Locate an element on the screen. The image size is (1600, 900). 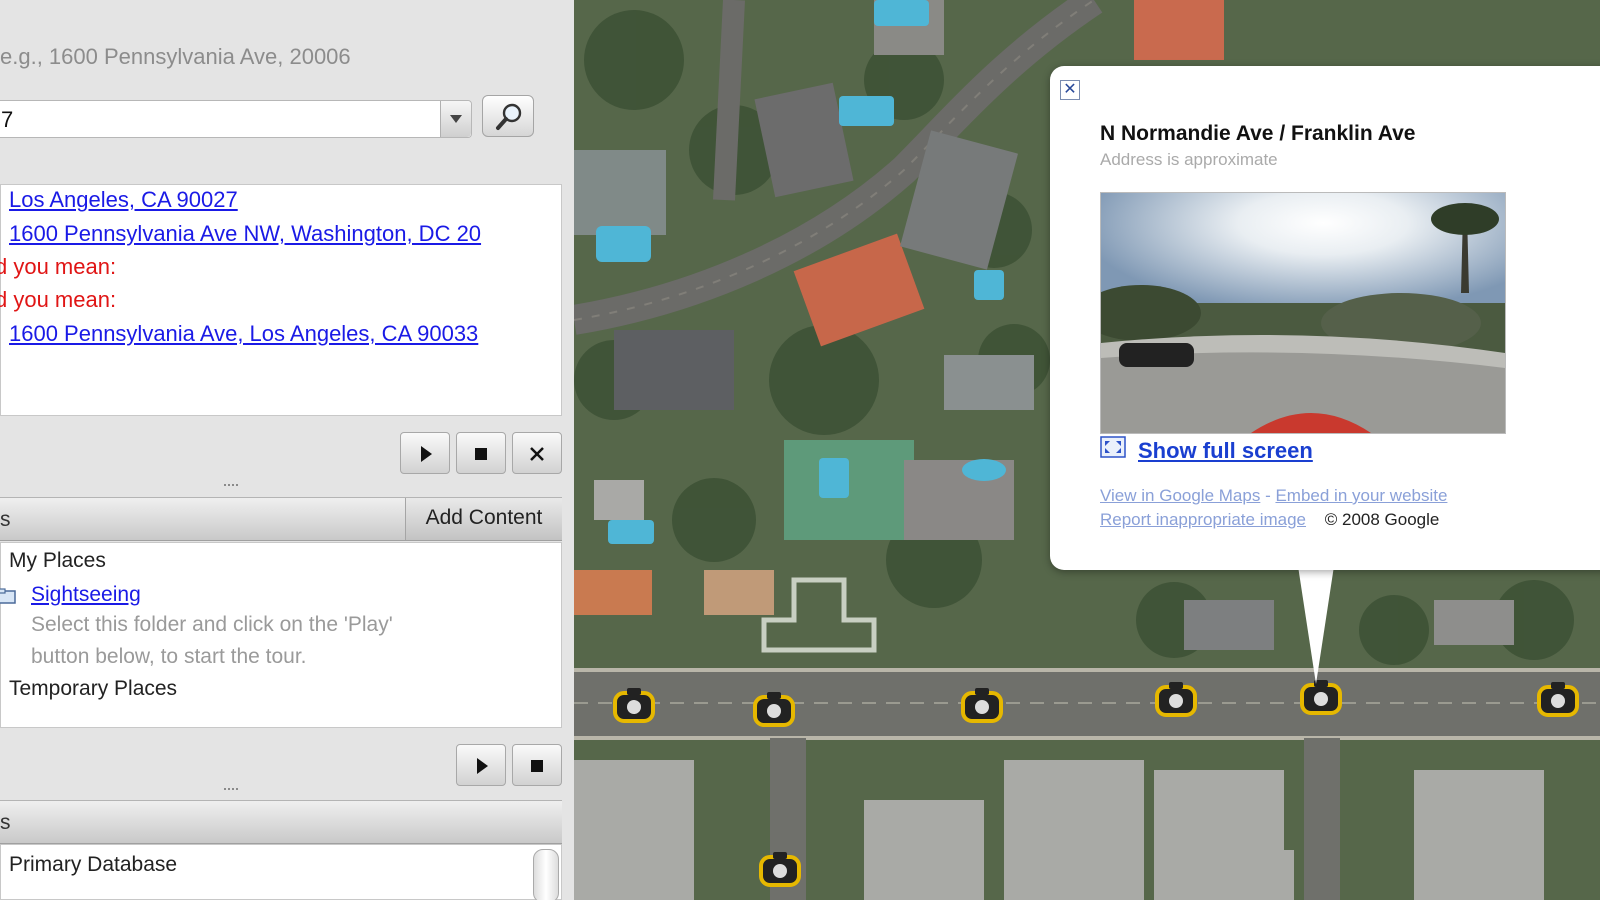
streetview-photo-image is located at coordinates (1303, 313).